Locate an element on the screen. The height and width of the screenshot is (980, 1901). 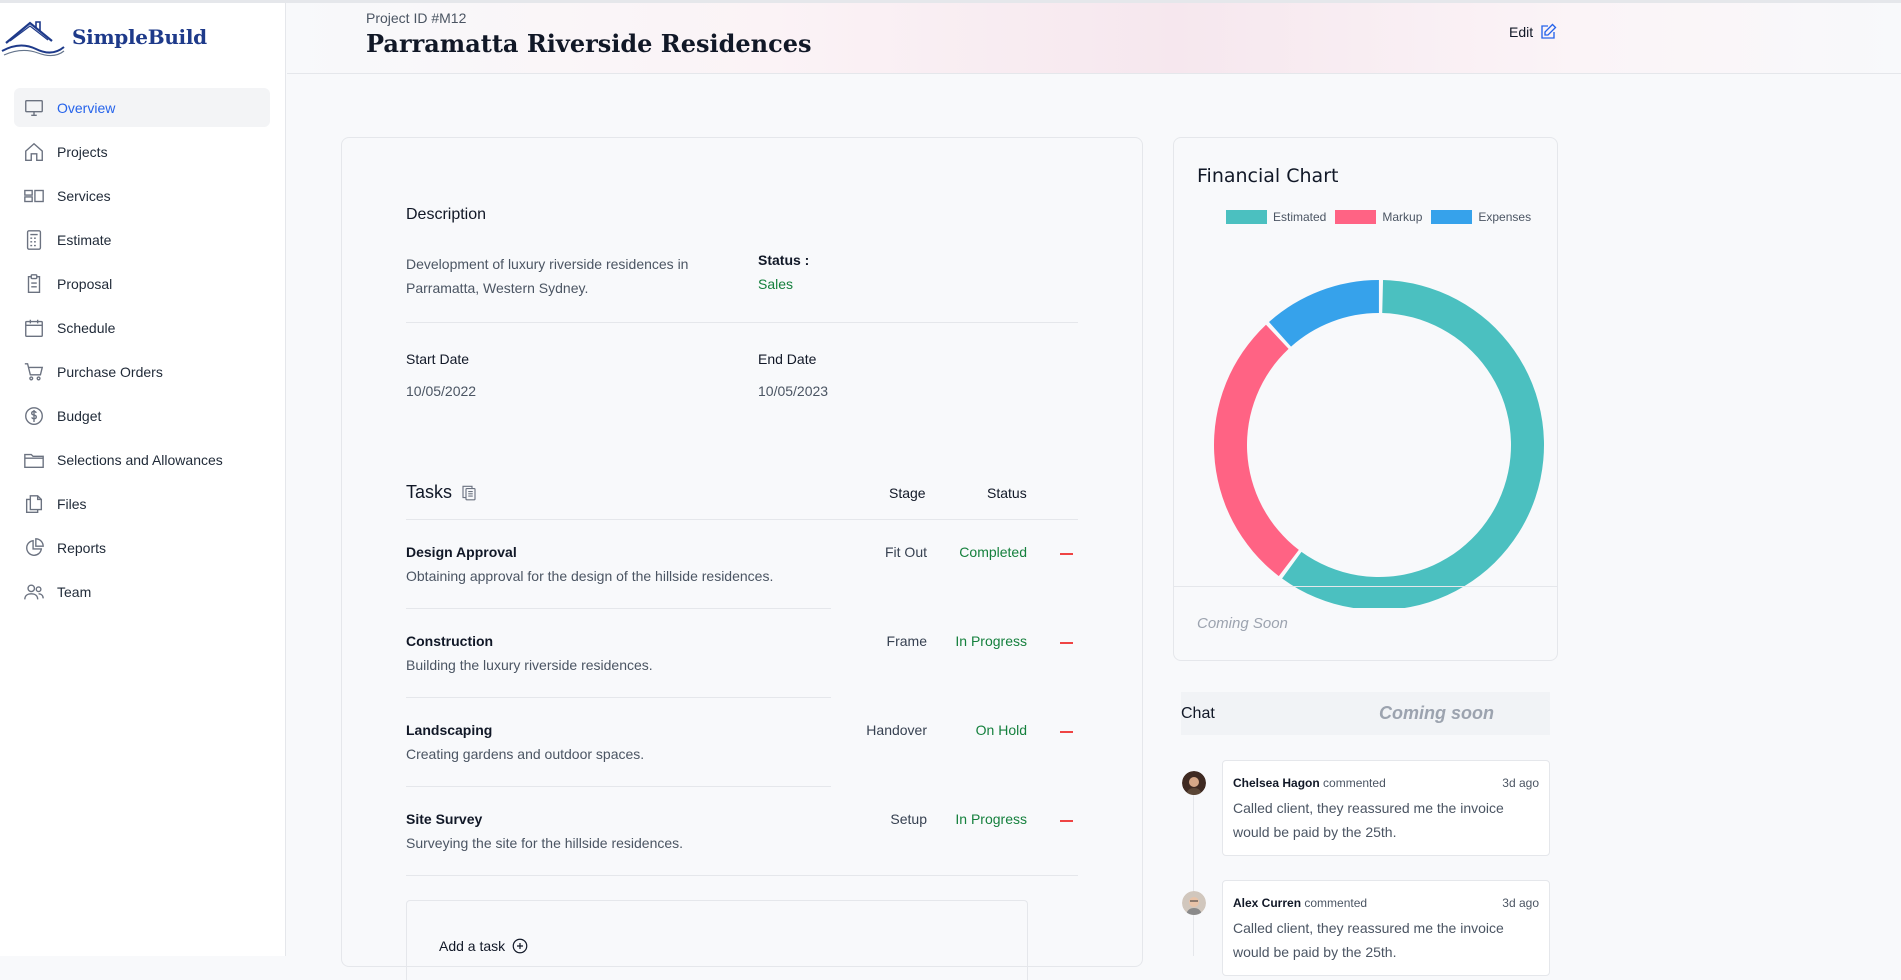
add-task-label: Add a task is located at coordinates (472, 946).